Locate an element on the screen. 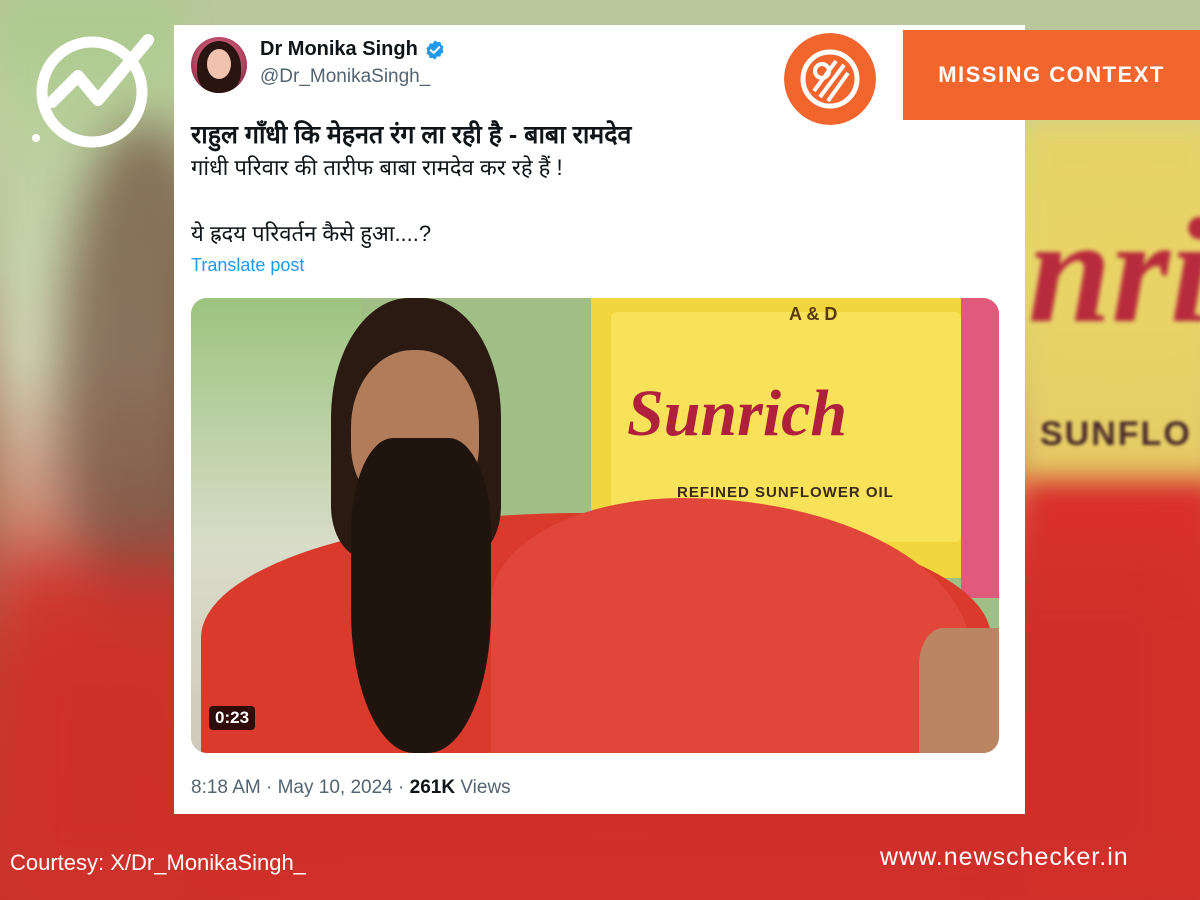  badge-label: MISSING CONTEXT is located at coordinates (1051, 74).